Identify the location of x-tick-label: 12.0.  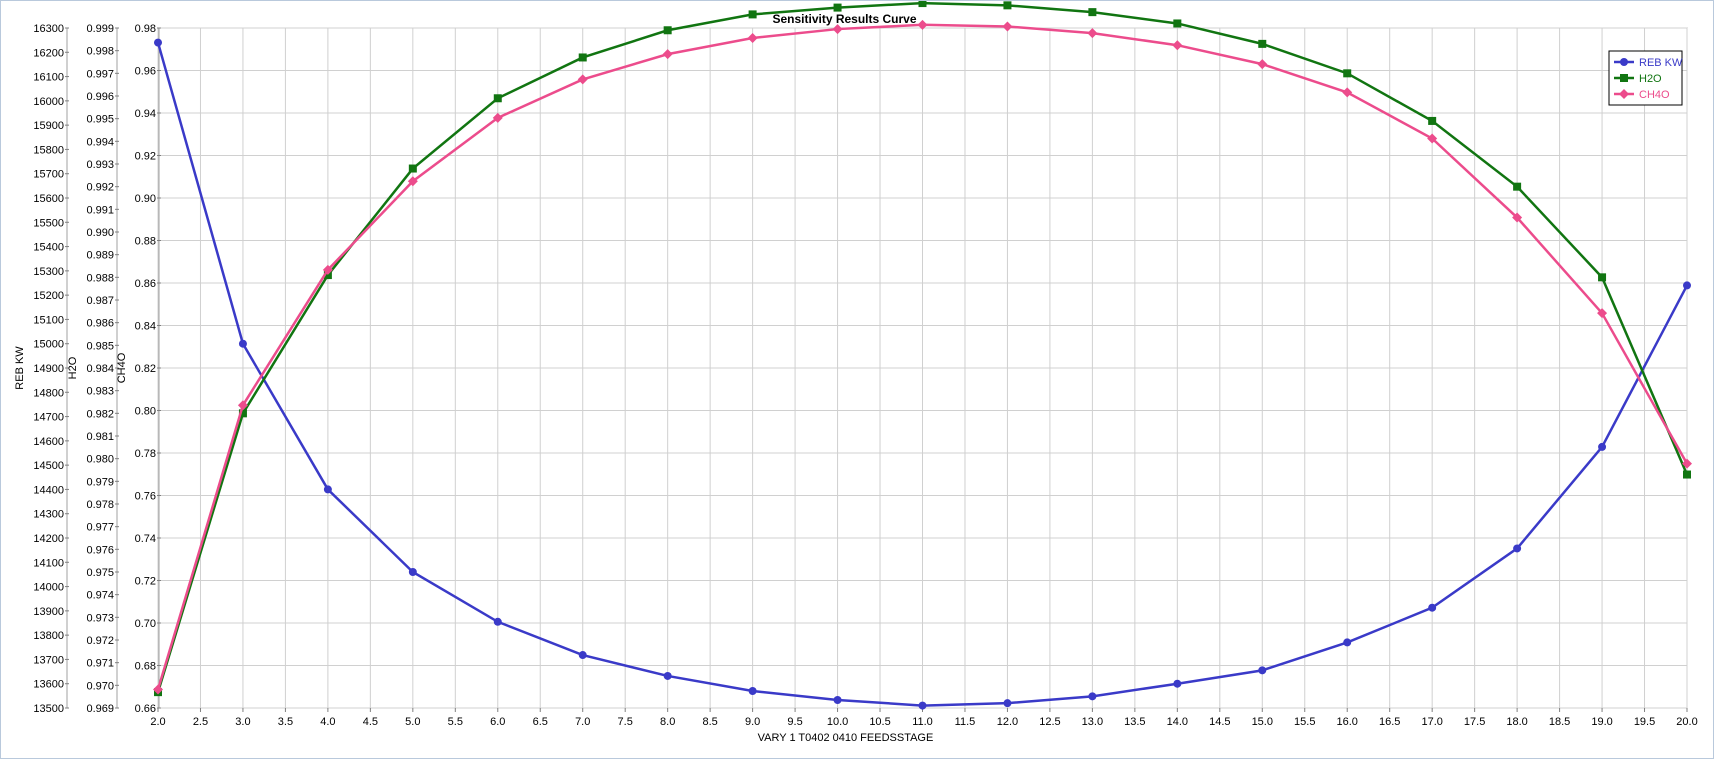
(1007, 722).